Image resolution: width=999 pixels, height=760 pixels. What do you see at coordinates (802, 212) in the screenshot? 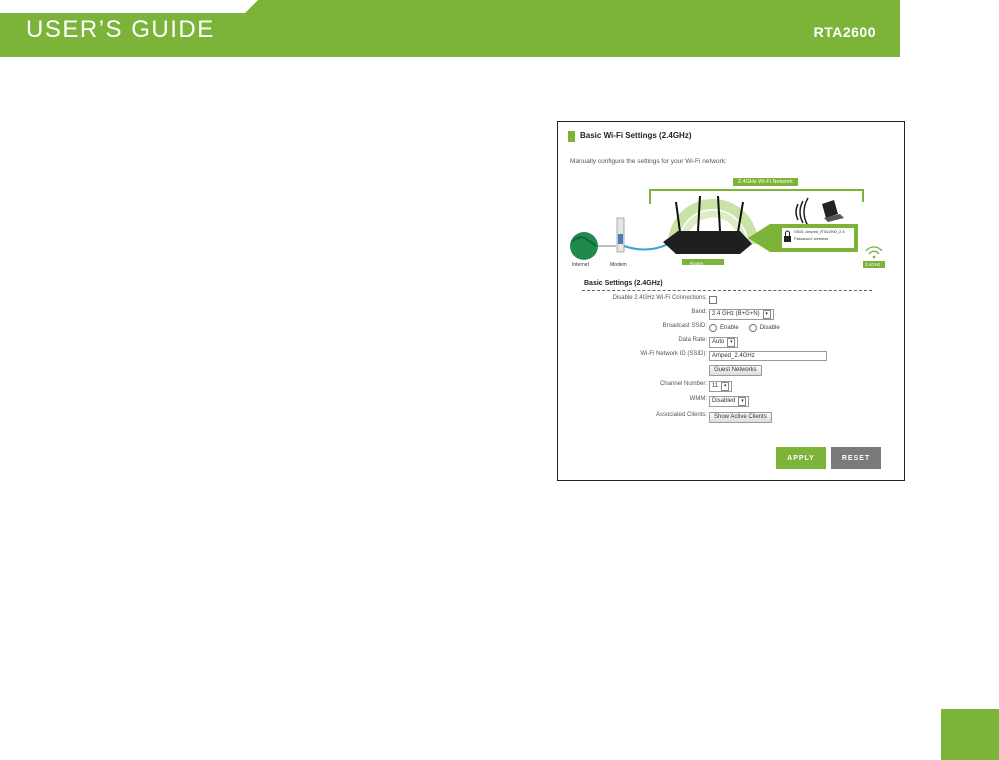
I see `wifi-icon` at bounding box center [802, 212].